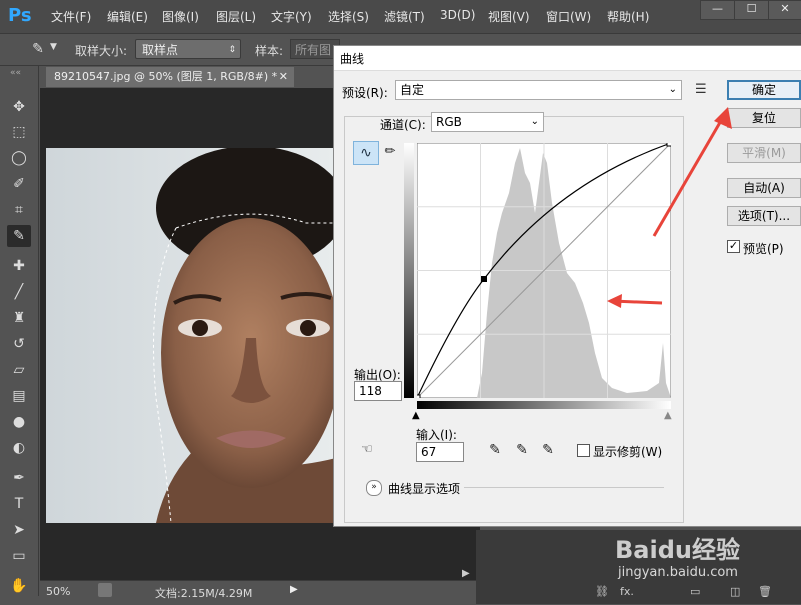  I want to click on menu-view: 视图(V), so click(509, 16).